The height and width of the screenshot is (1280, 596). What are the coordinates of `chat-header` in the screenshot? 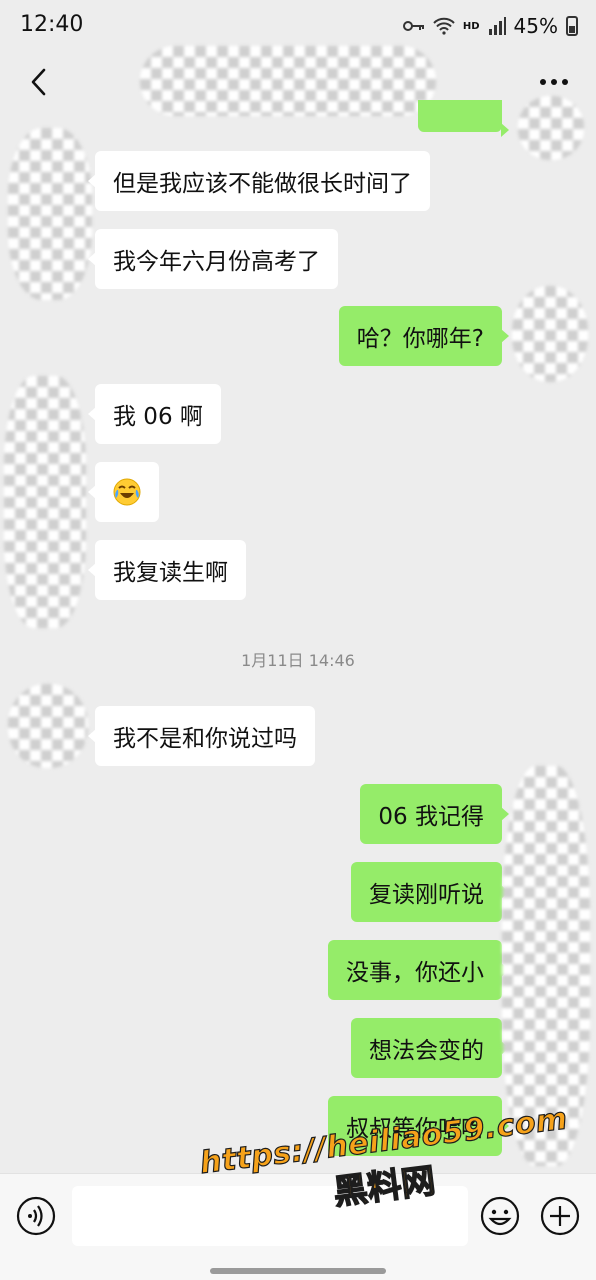 It's located at (298, 81).